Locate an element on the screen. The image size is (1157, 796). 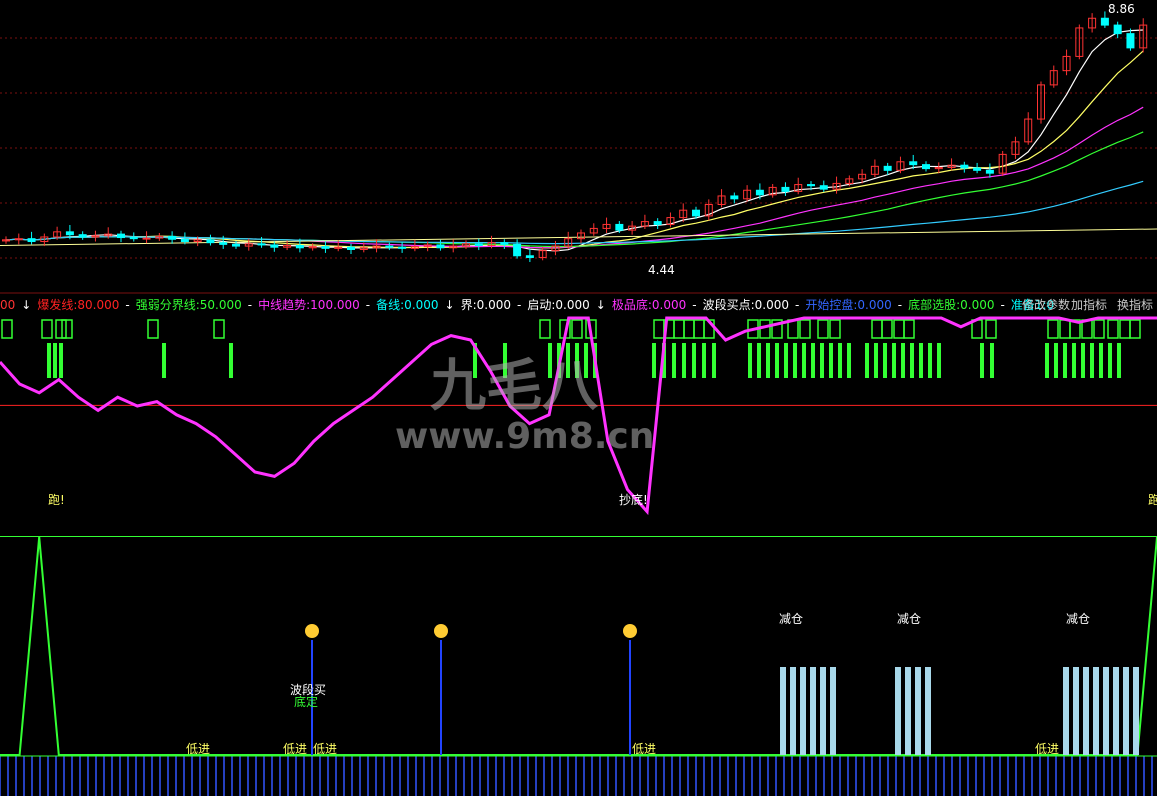
low-price-label: 4.44 is located at coordinates (661, 270).